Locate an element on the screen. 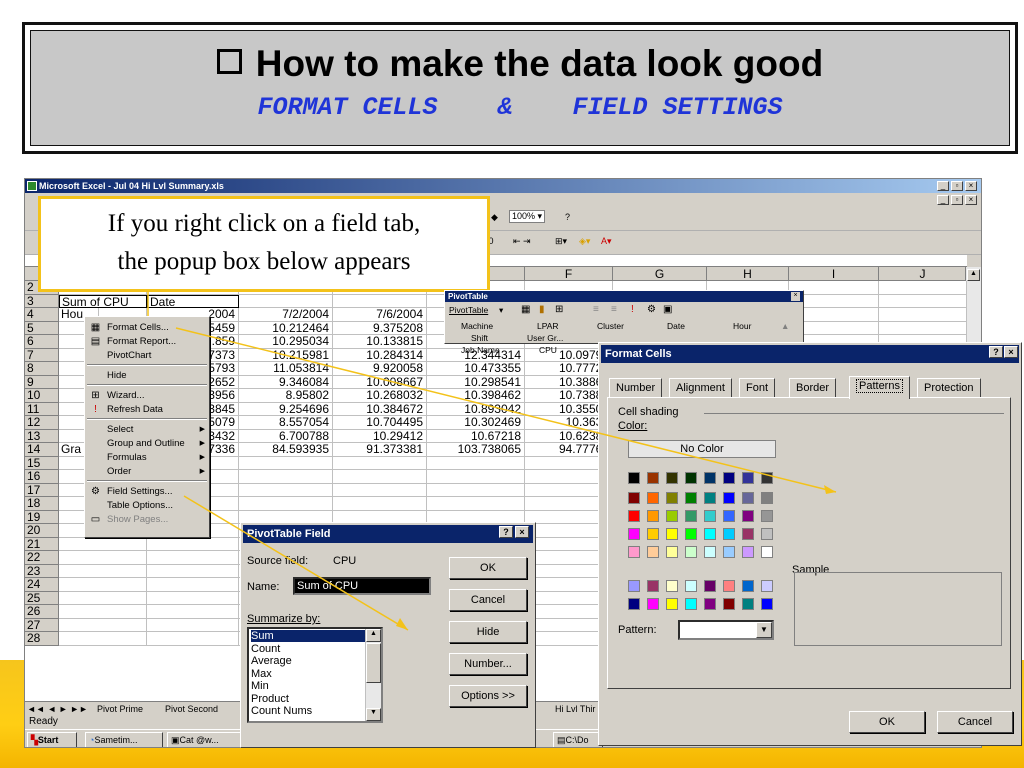 Image resolution: width=1024 pixels, height=768 pixels. tab-patterns: Patterns is located at coordinates (879, 387).